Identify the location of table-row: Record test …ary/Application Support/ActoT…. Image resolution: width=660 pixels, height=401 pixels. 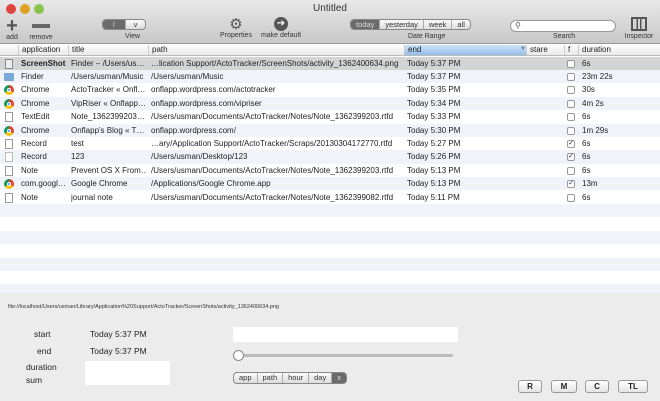
(330, 143).